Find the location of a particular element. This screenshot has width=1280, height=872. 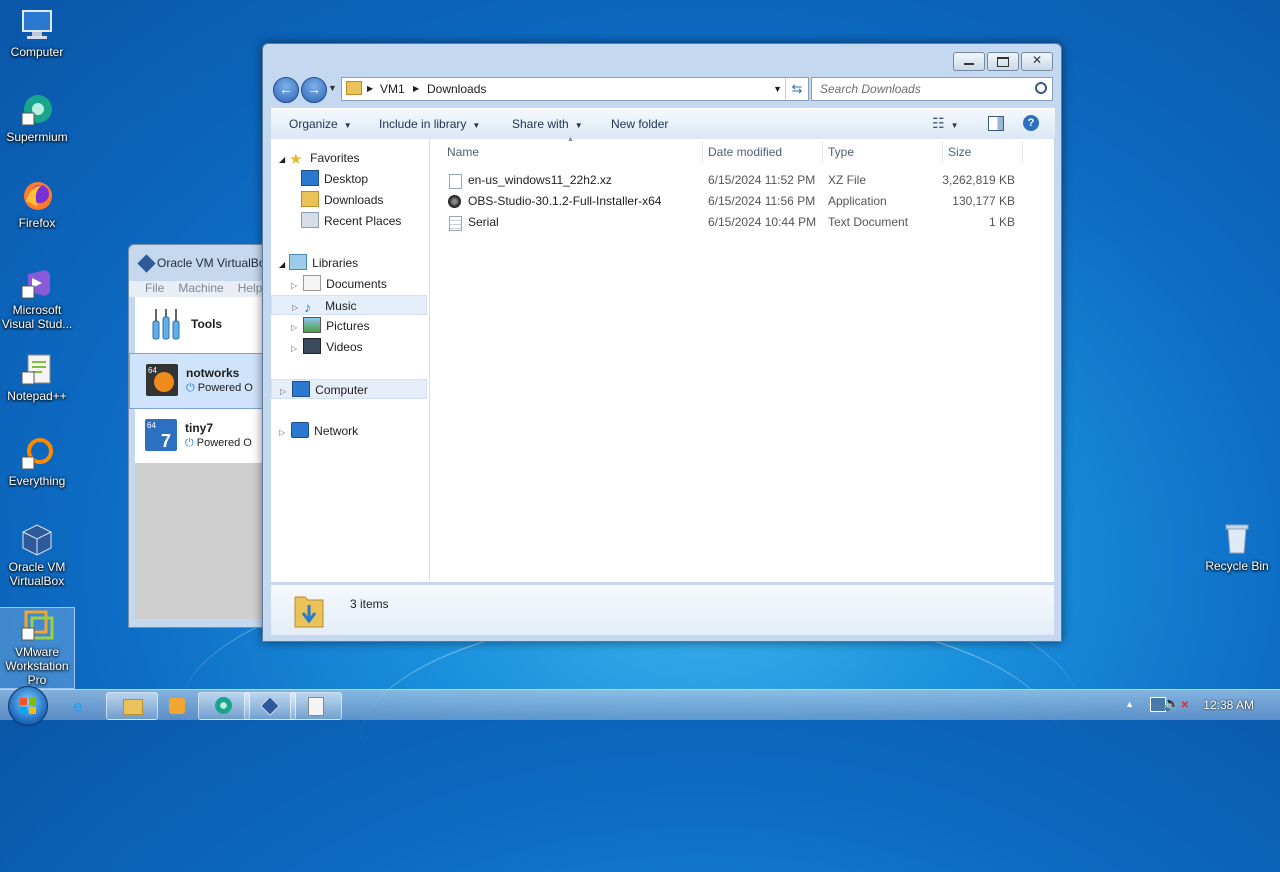

view-options-icon: ☷ ▼ is located at coordinates (945, 123).